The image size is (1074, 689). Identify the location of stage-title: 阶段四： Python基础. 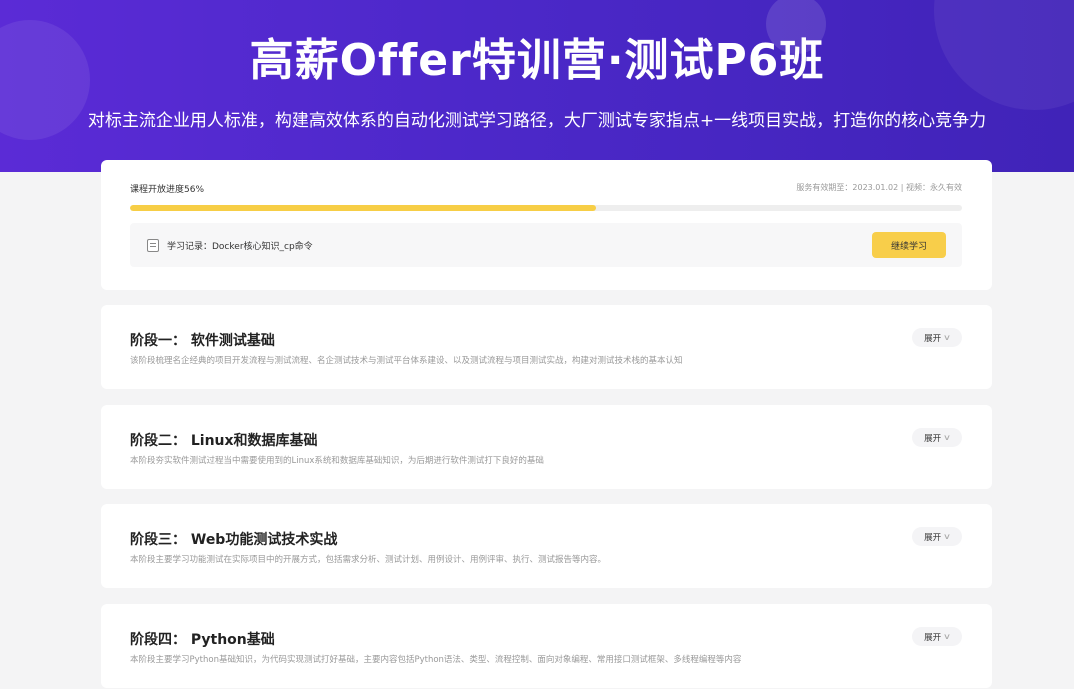
(202, 640).